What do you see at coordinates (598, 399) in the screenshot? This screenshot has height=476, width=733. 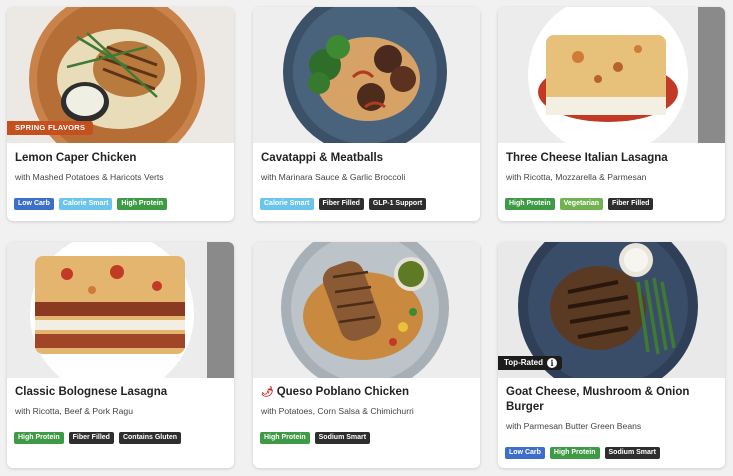 I see `meal-title: Goat Cheese, Mushroom & Onion Burger` at bounding box center [598, 399].